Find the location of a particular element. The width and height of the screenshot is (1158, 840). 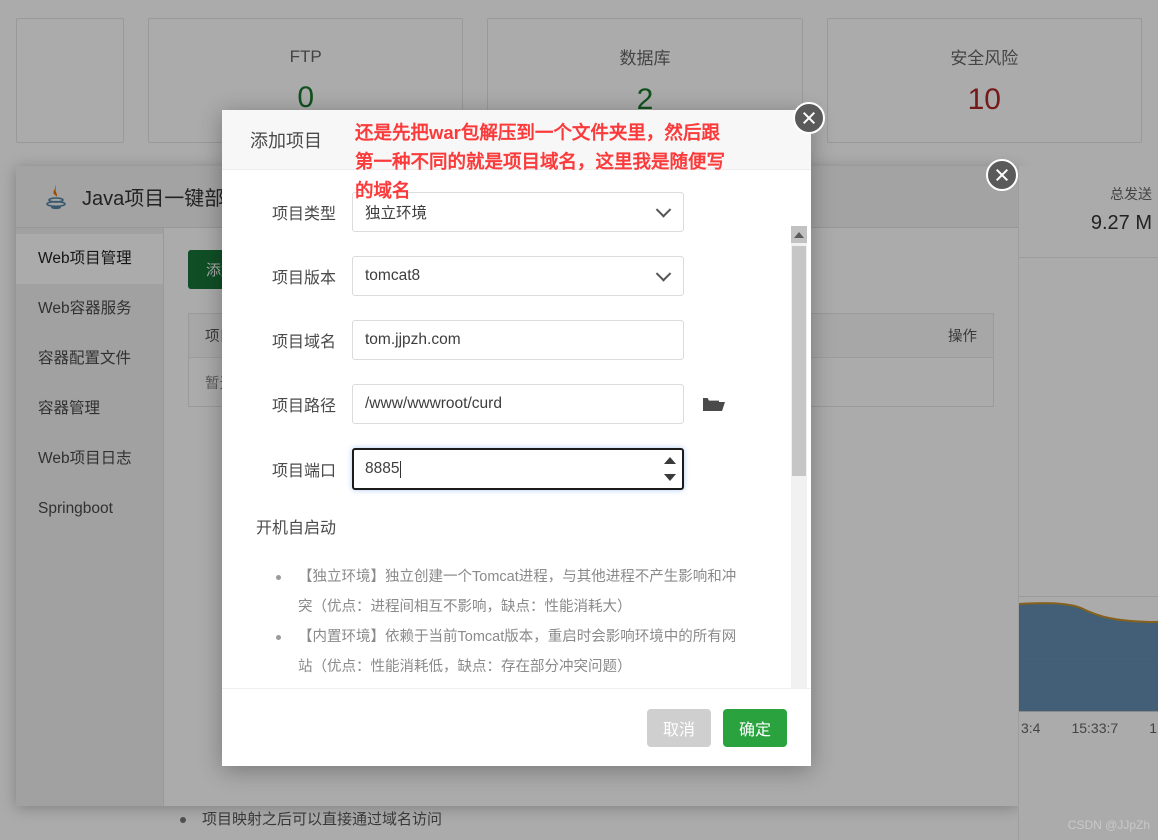

control-project-port: 8885 is located at coordinates (518, 469).